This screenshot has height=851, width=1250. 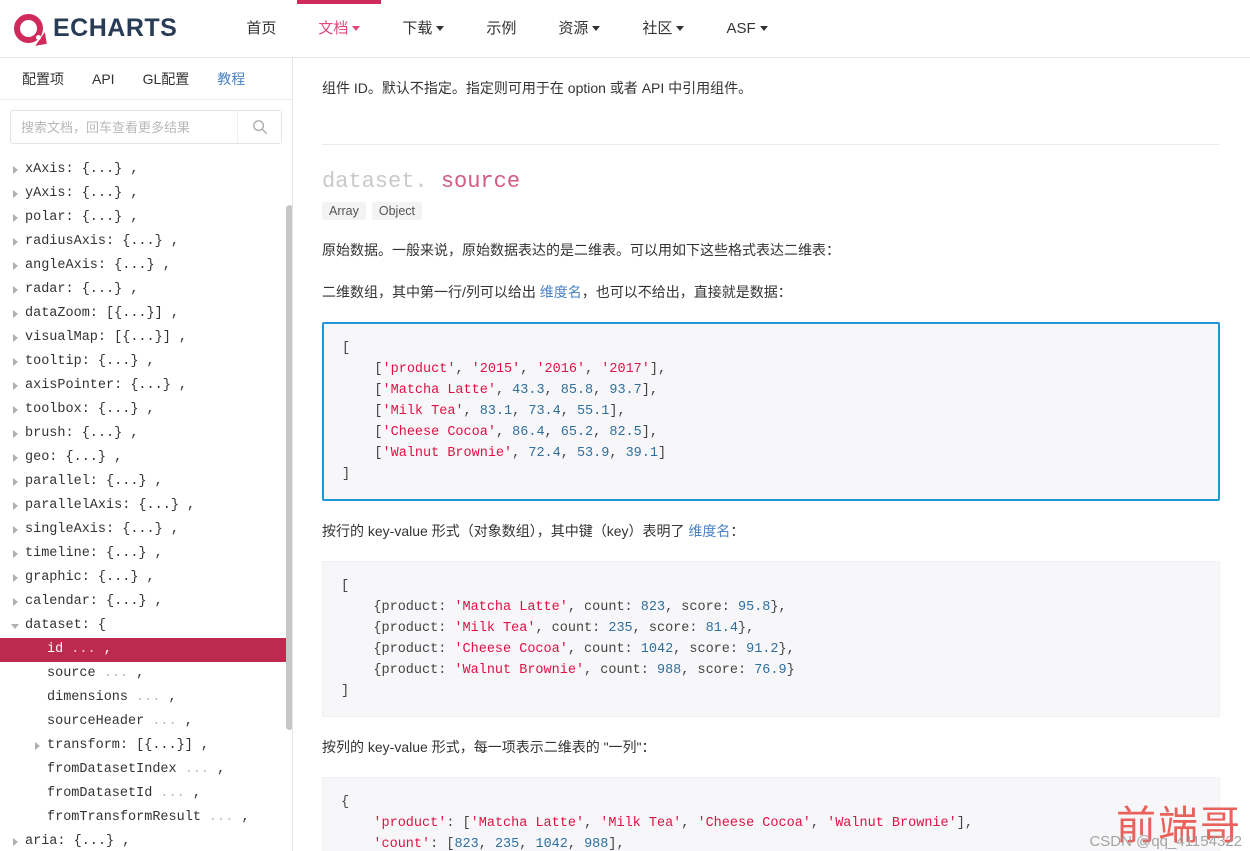 I want to click on para-row-suffix: ：, so click(x=737, y=531).